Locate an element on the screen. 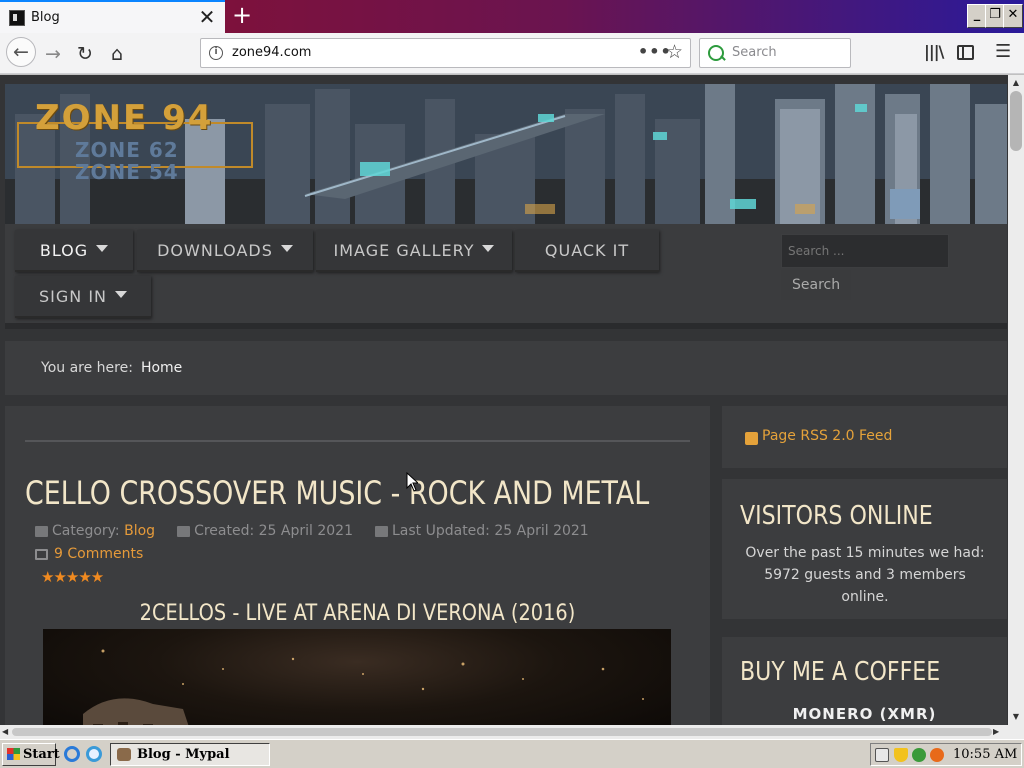 This screenshot has height=768, width=1024. keyboard-icon is located at coordinates (882, 755).